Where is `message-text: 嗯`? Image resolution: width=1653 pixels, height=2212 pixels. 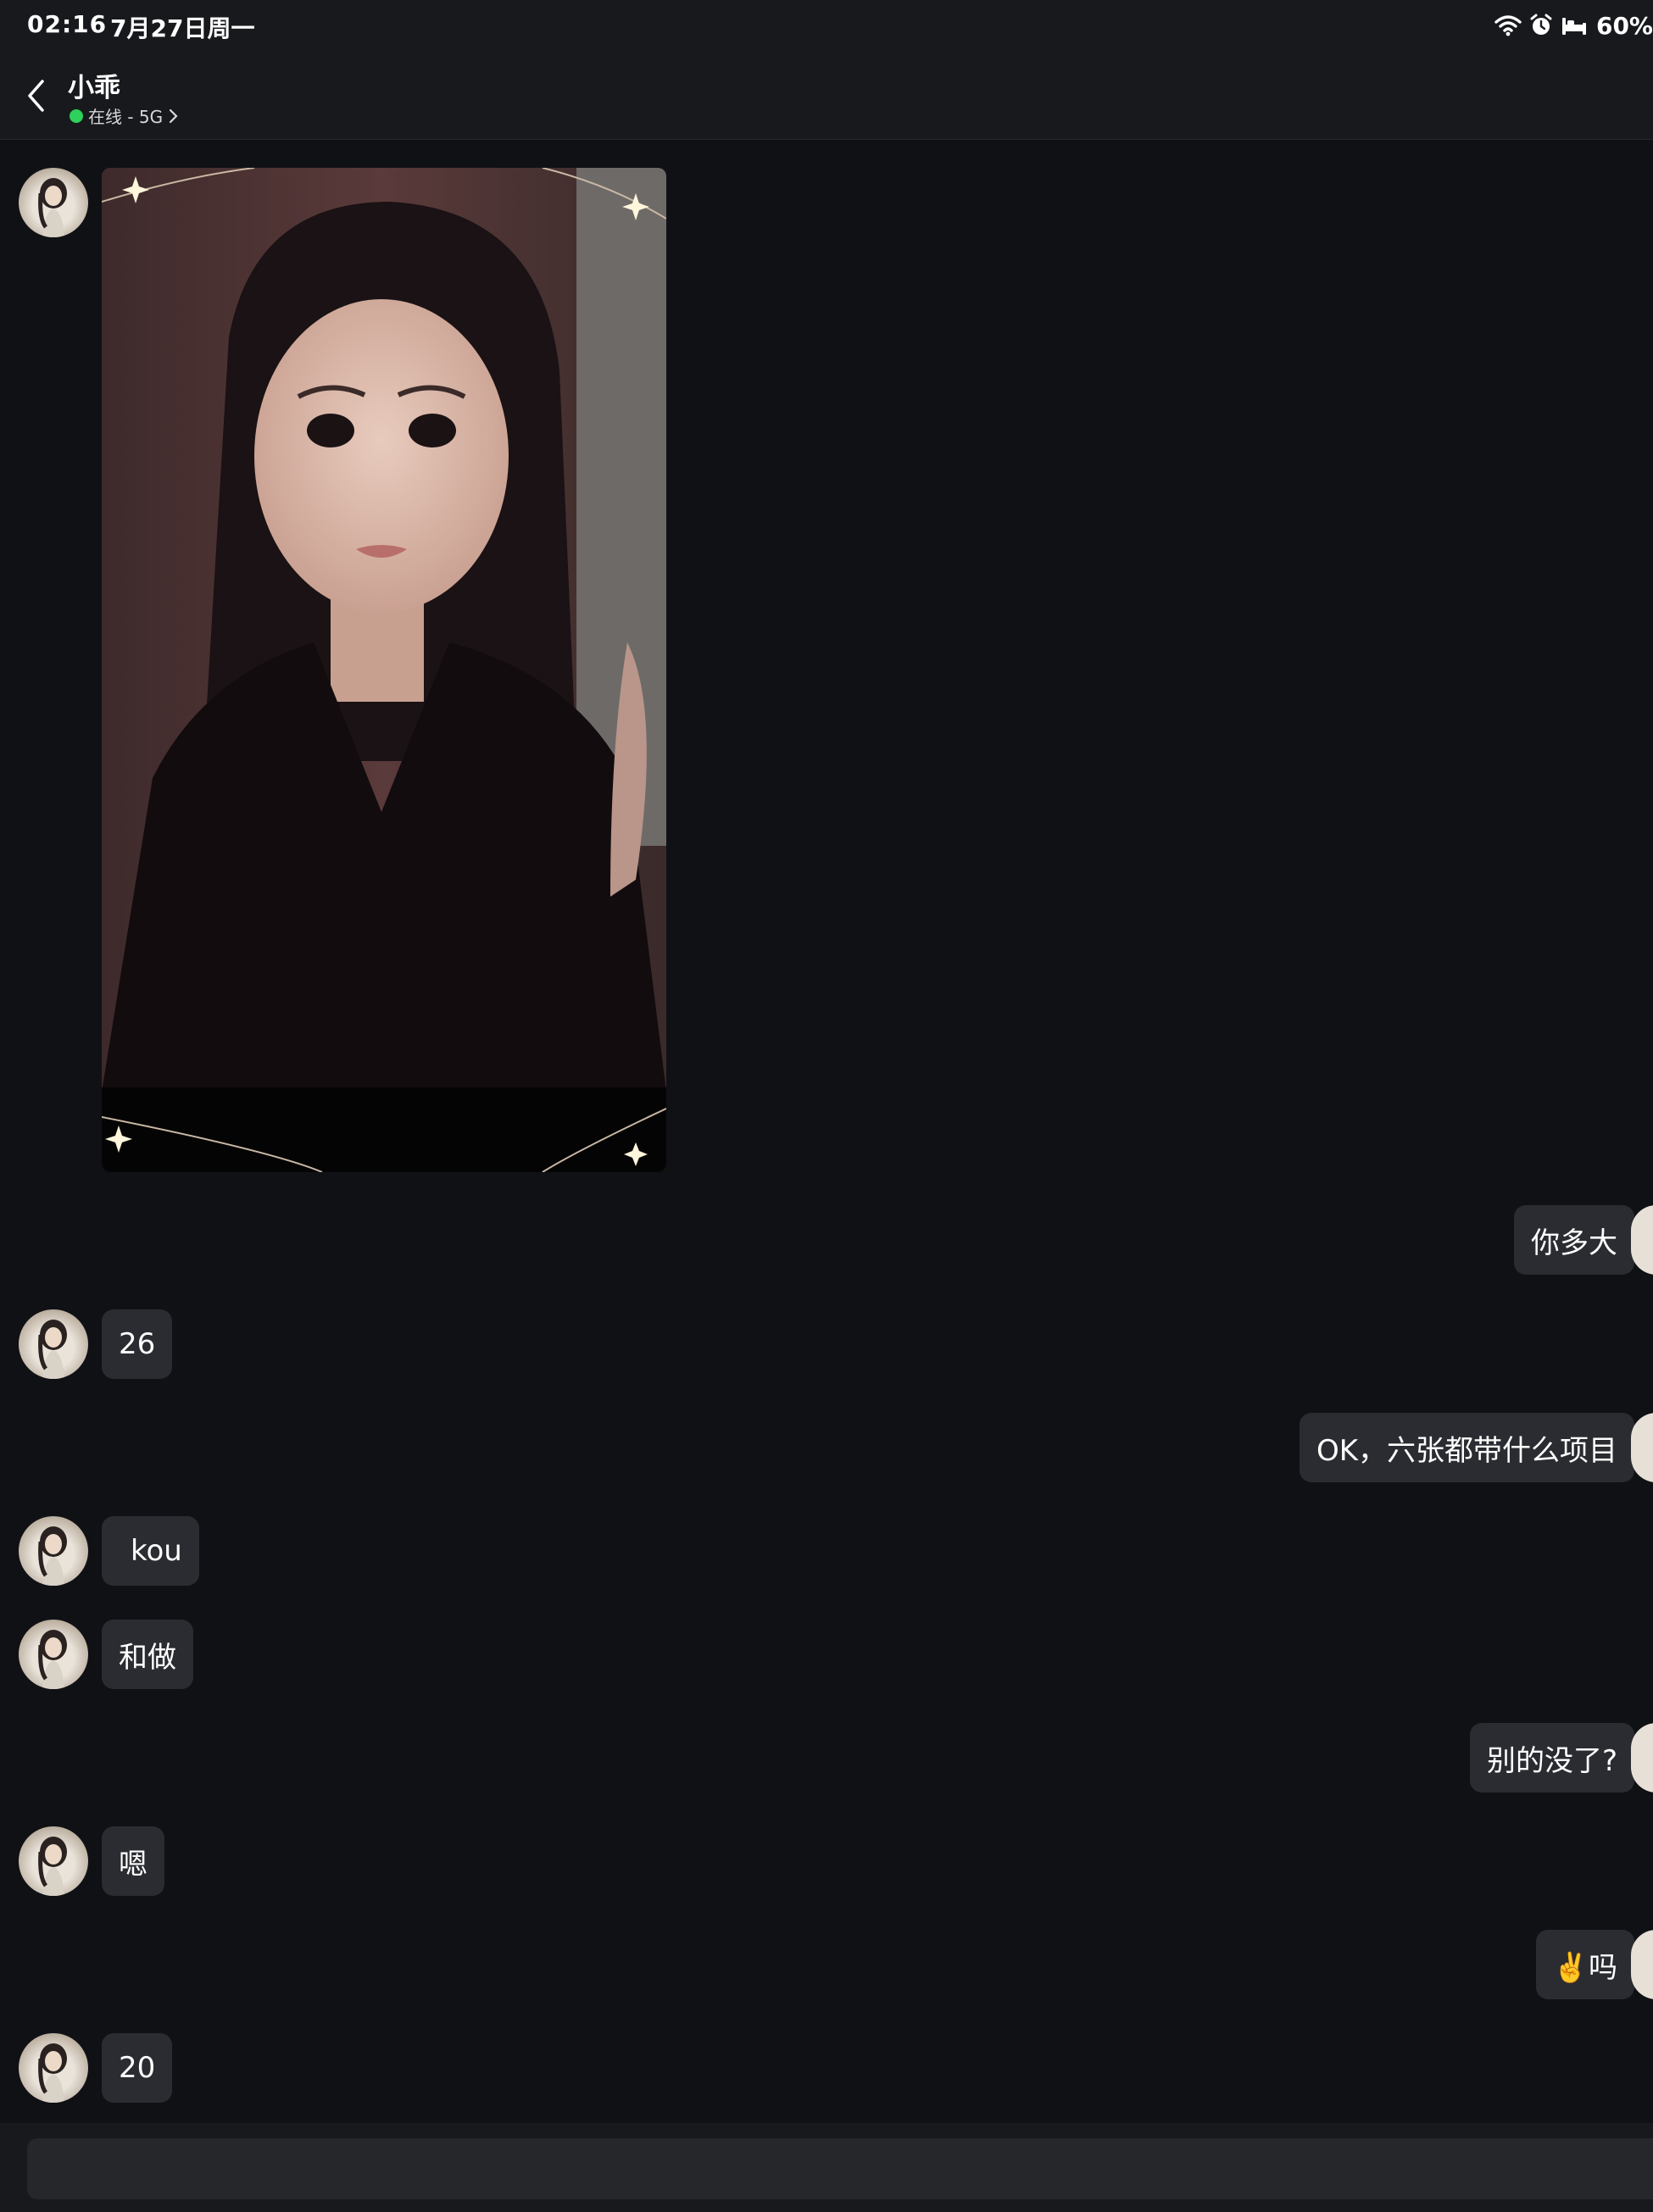 message-text: 嗯 is located at coordinates (133, 1864).